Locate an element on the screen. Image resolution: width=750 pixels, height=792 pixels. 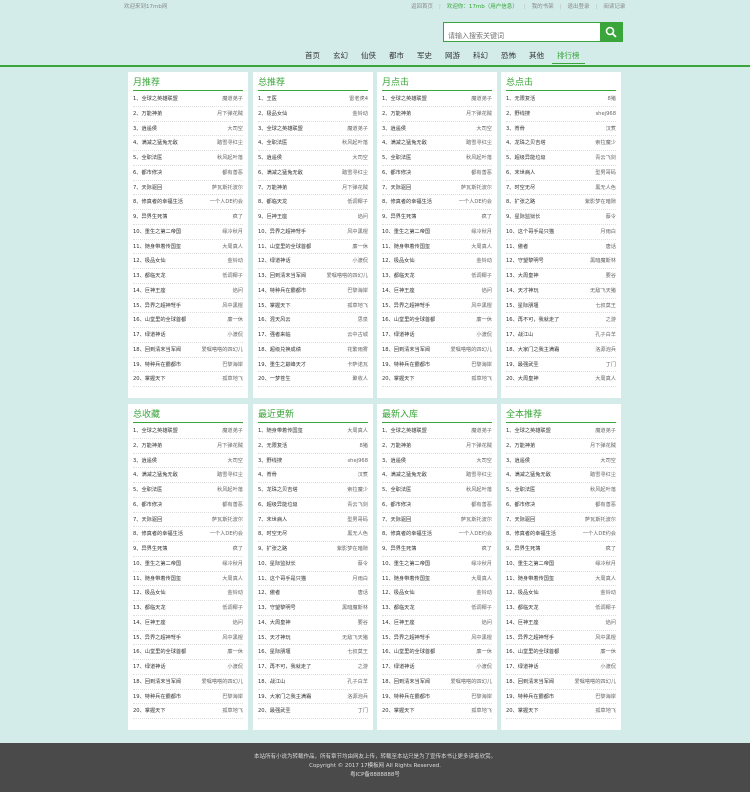
nav-item: 仙侠 is located at coordinates (368, 55).